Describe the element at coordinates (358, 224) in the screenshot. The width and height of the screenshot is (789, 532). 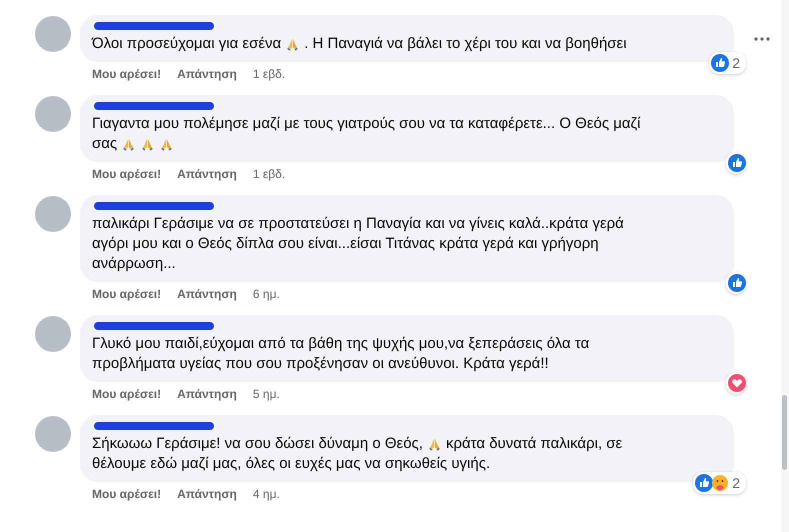
I see `comment-text: παλικάρι Γεράσιμε να σε προστατεύσει η Παναγία και να γίνεις καλά..κράτα γερά` at that location.